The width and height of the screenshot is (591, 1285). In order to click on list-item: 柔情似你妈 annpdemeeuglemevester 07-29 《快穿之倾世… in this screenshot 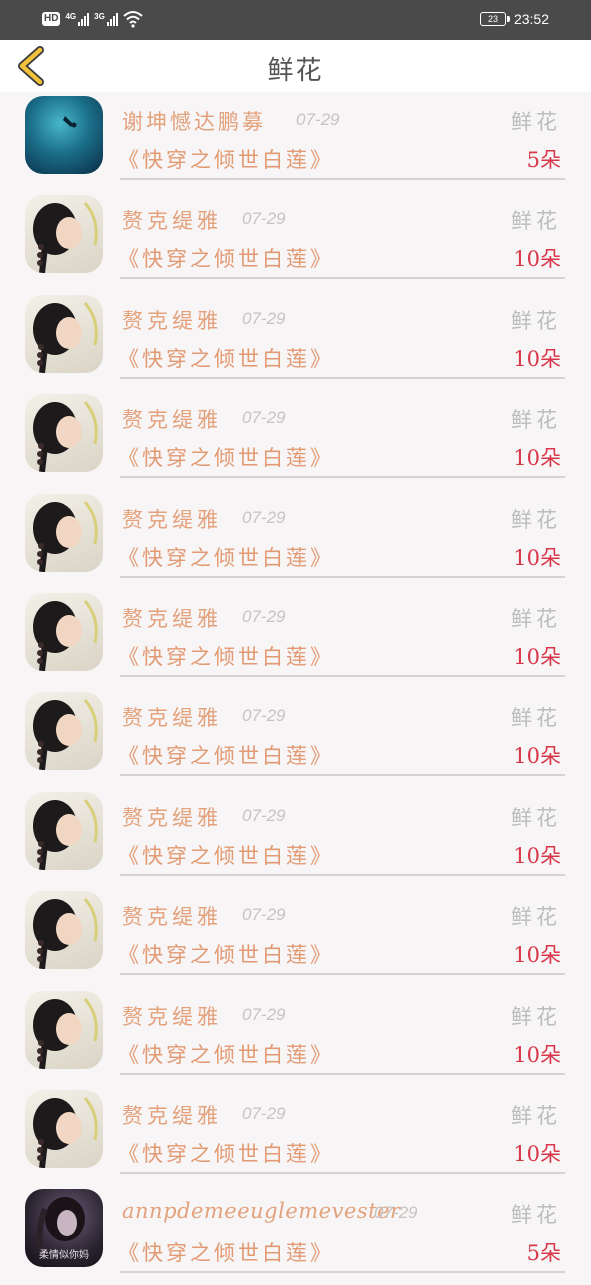, I will do `click(295, 1234)`.